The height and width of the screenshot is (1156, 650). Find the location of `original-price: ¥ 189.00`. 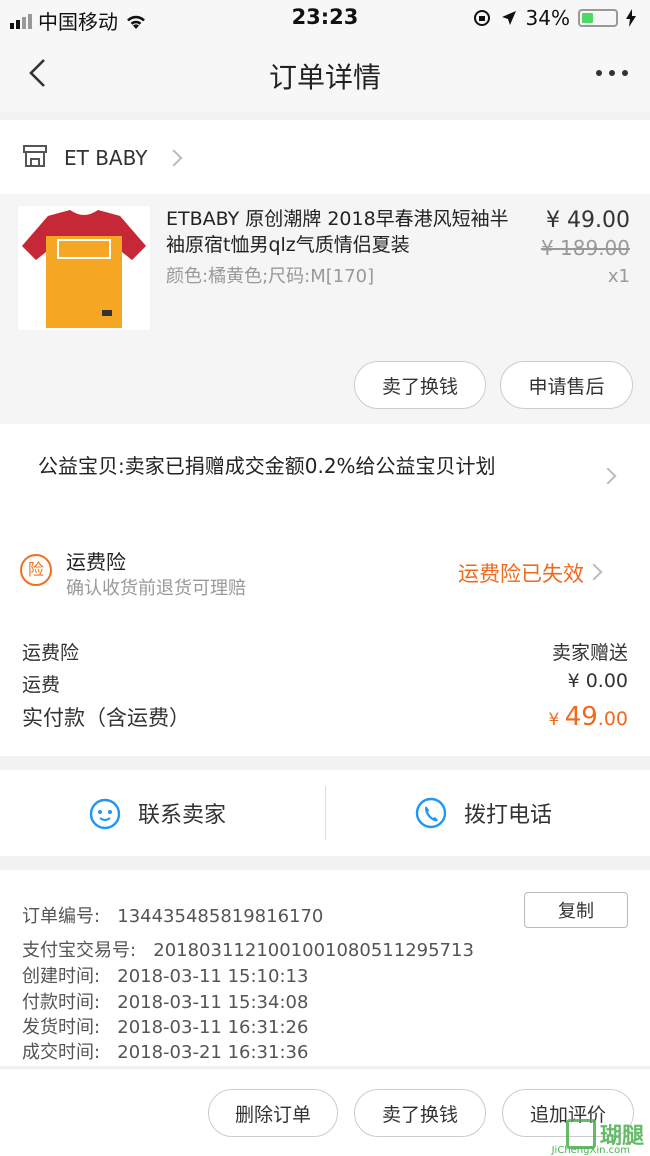

original-price: ¥ 189.00 is located at coordinates (585, 248).